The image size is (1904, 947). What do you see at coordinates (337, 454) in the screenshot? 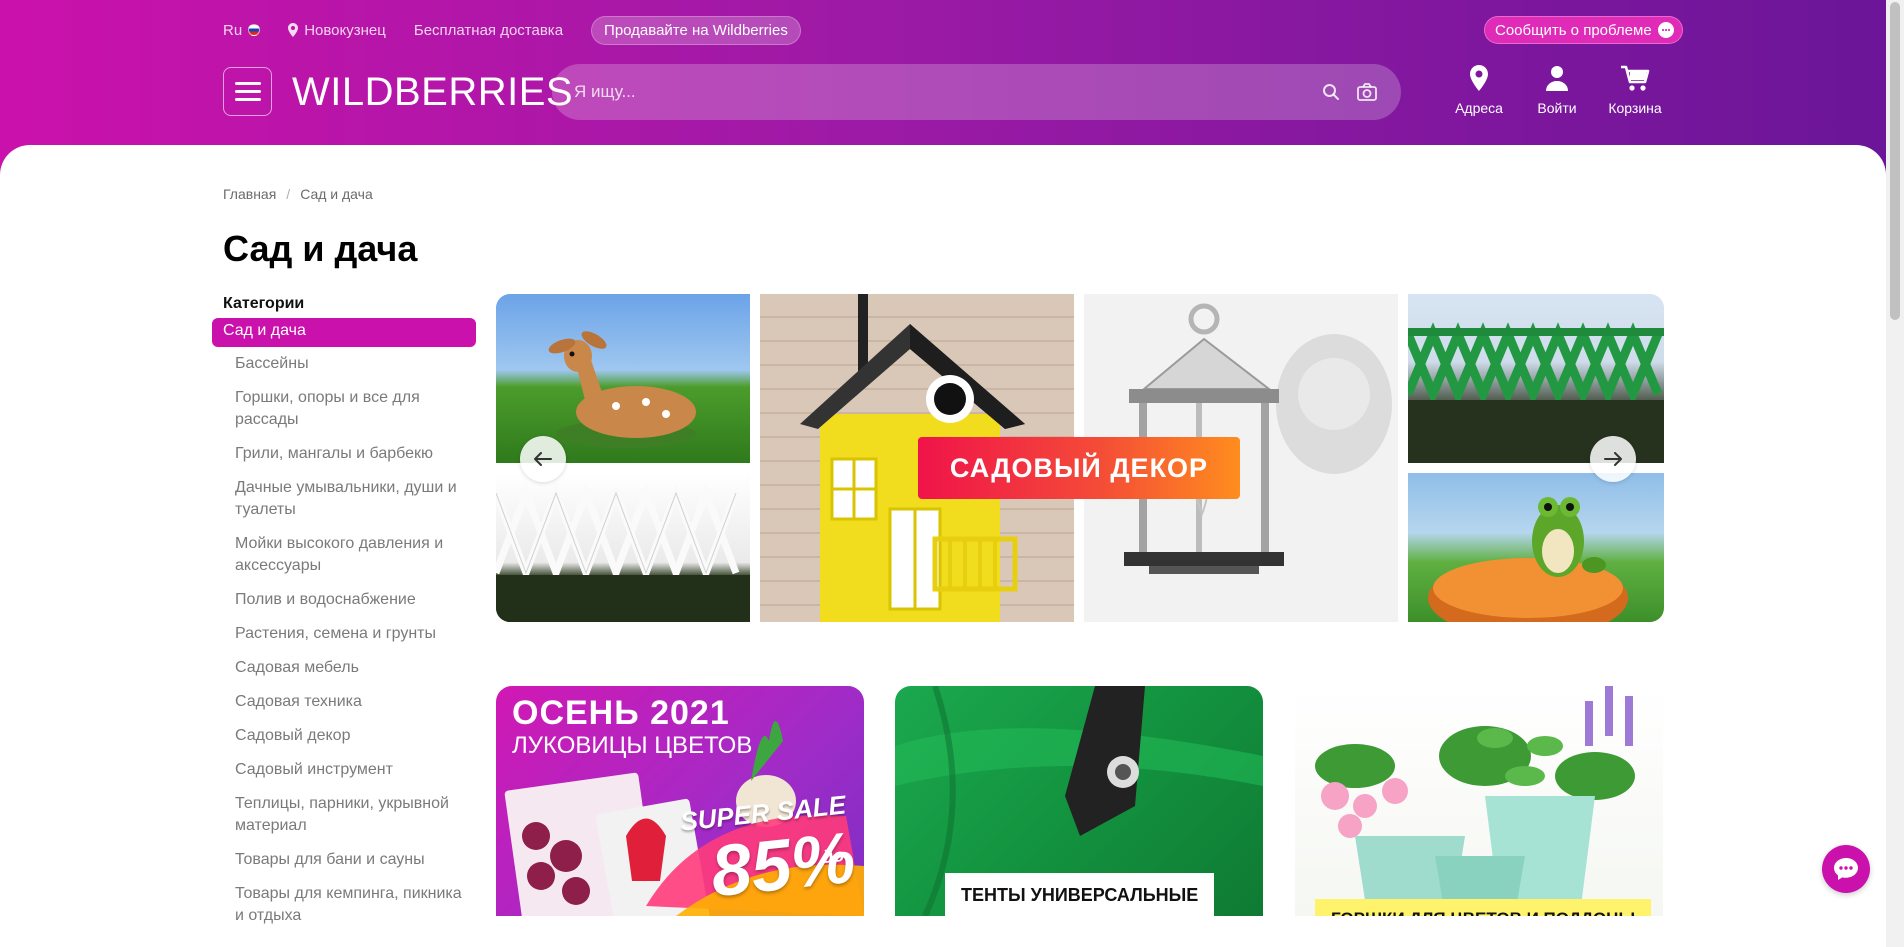
I see `sidebar-item-grills: Грили, мангалы и барбекю` at bounding box center [337, 454].